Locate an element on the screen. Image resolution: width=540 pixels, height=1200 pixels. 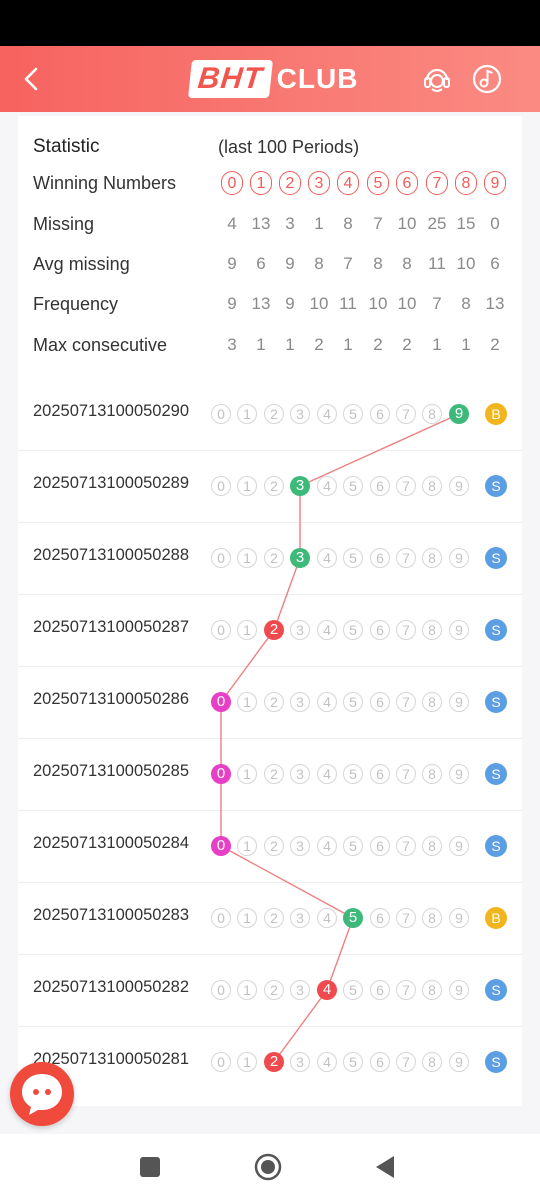
stat-header-row: Statistic (last 100 Periods) is located at coordinates (270, 147).